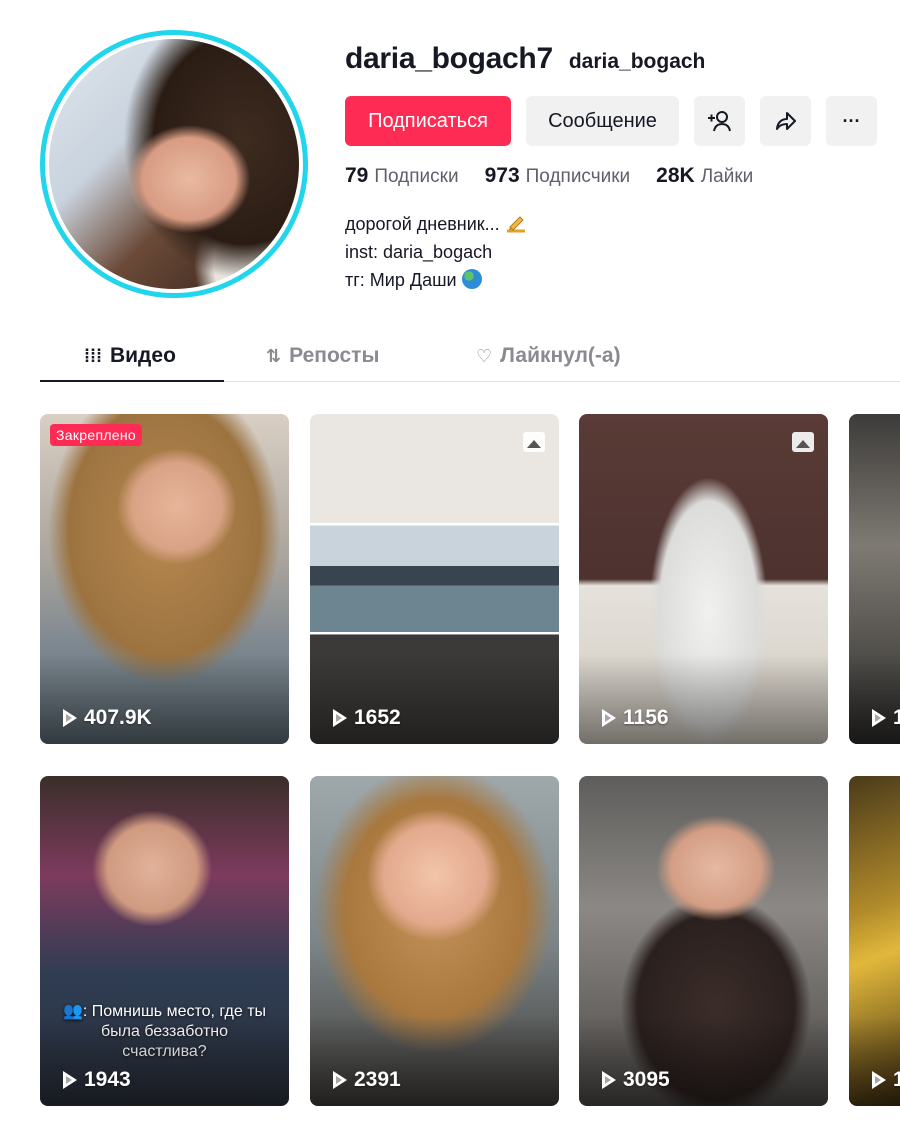 The image size is (900, 1124). I want to click on view-count-value: 1156, so click(646, 717).